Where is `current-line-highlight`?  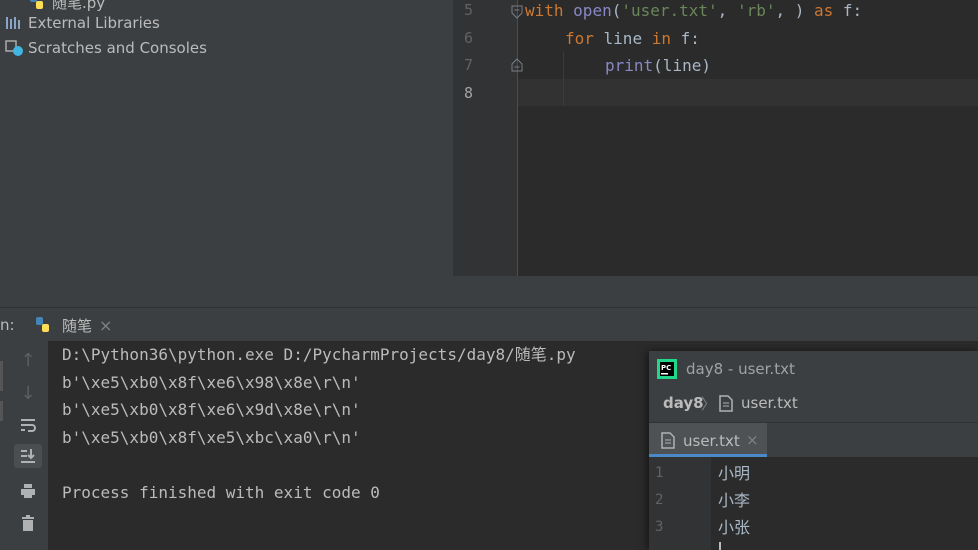 current-line-highlight is located at coordinates (748, 92).